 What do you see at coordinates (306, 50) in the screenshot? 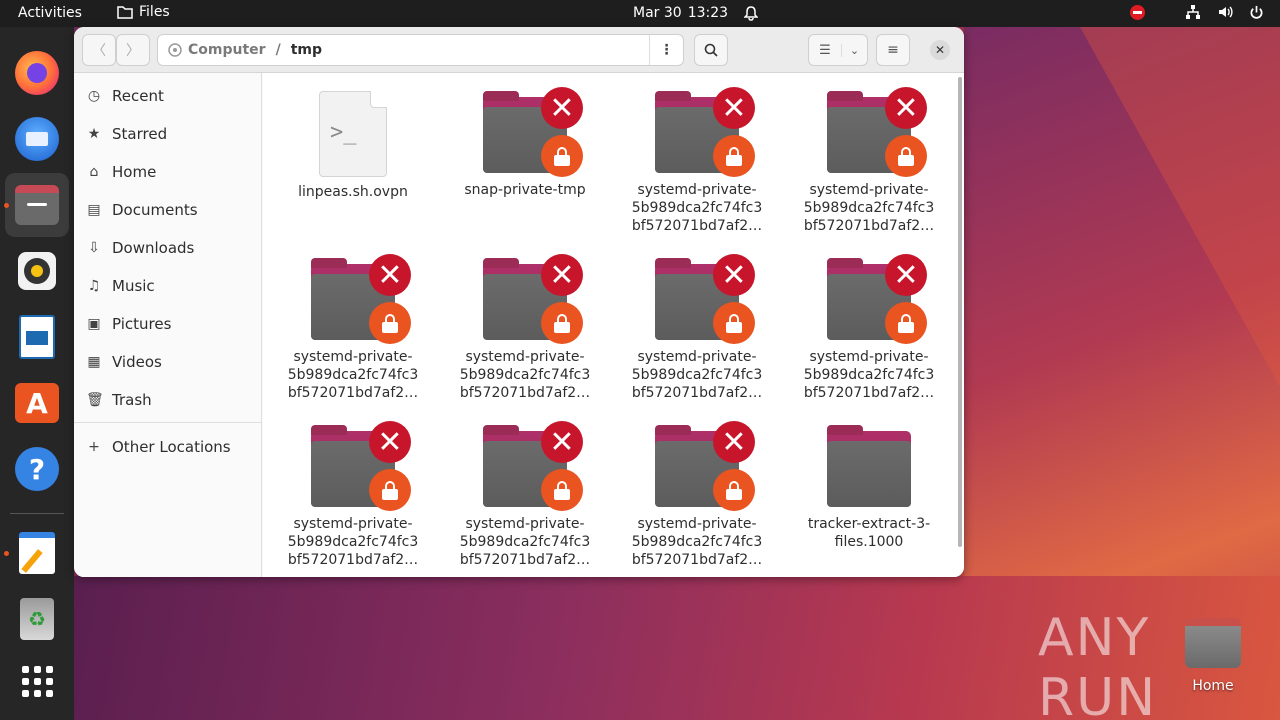
I see `path-current: tmp` at bounding box center [306, 50].